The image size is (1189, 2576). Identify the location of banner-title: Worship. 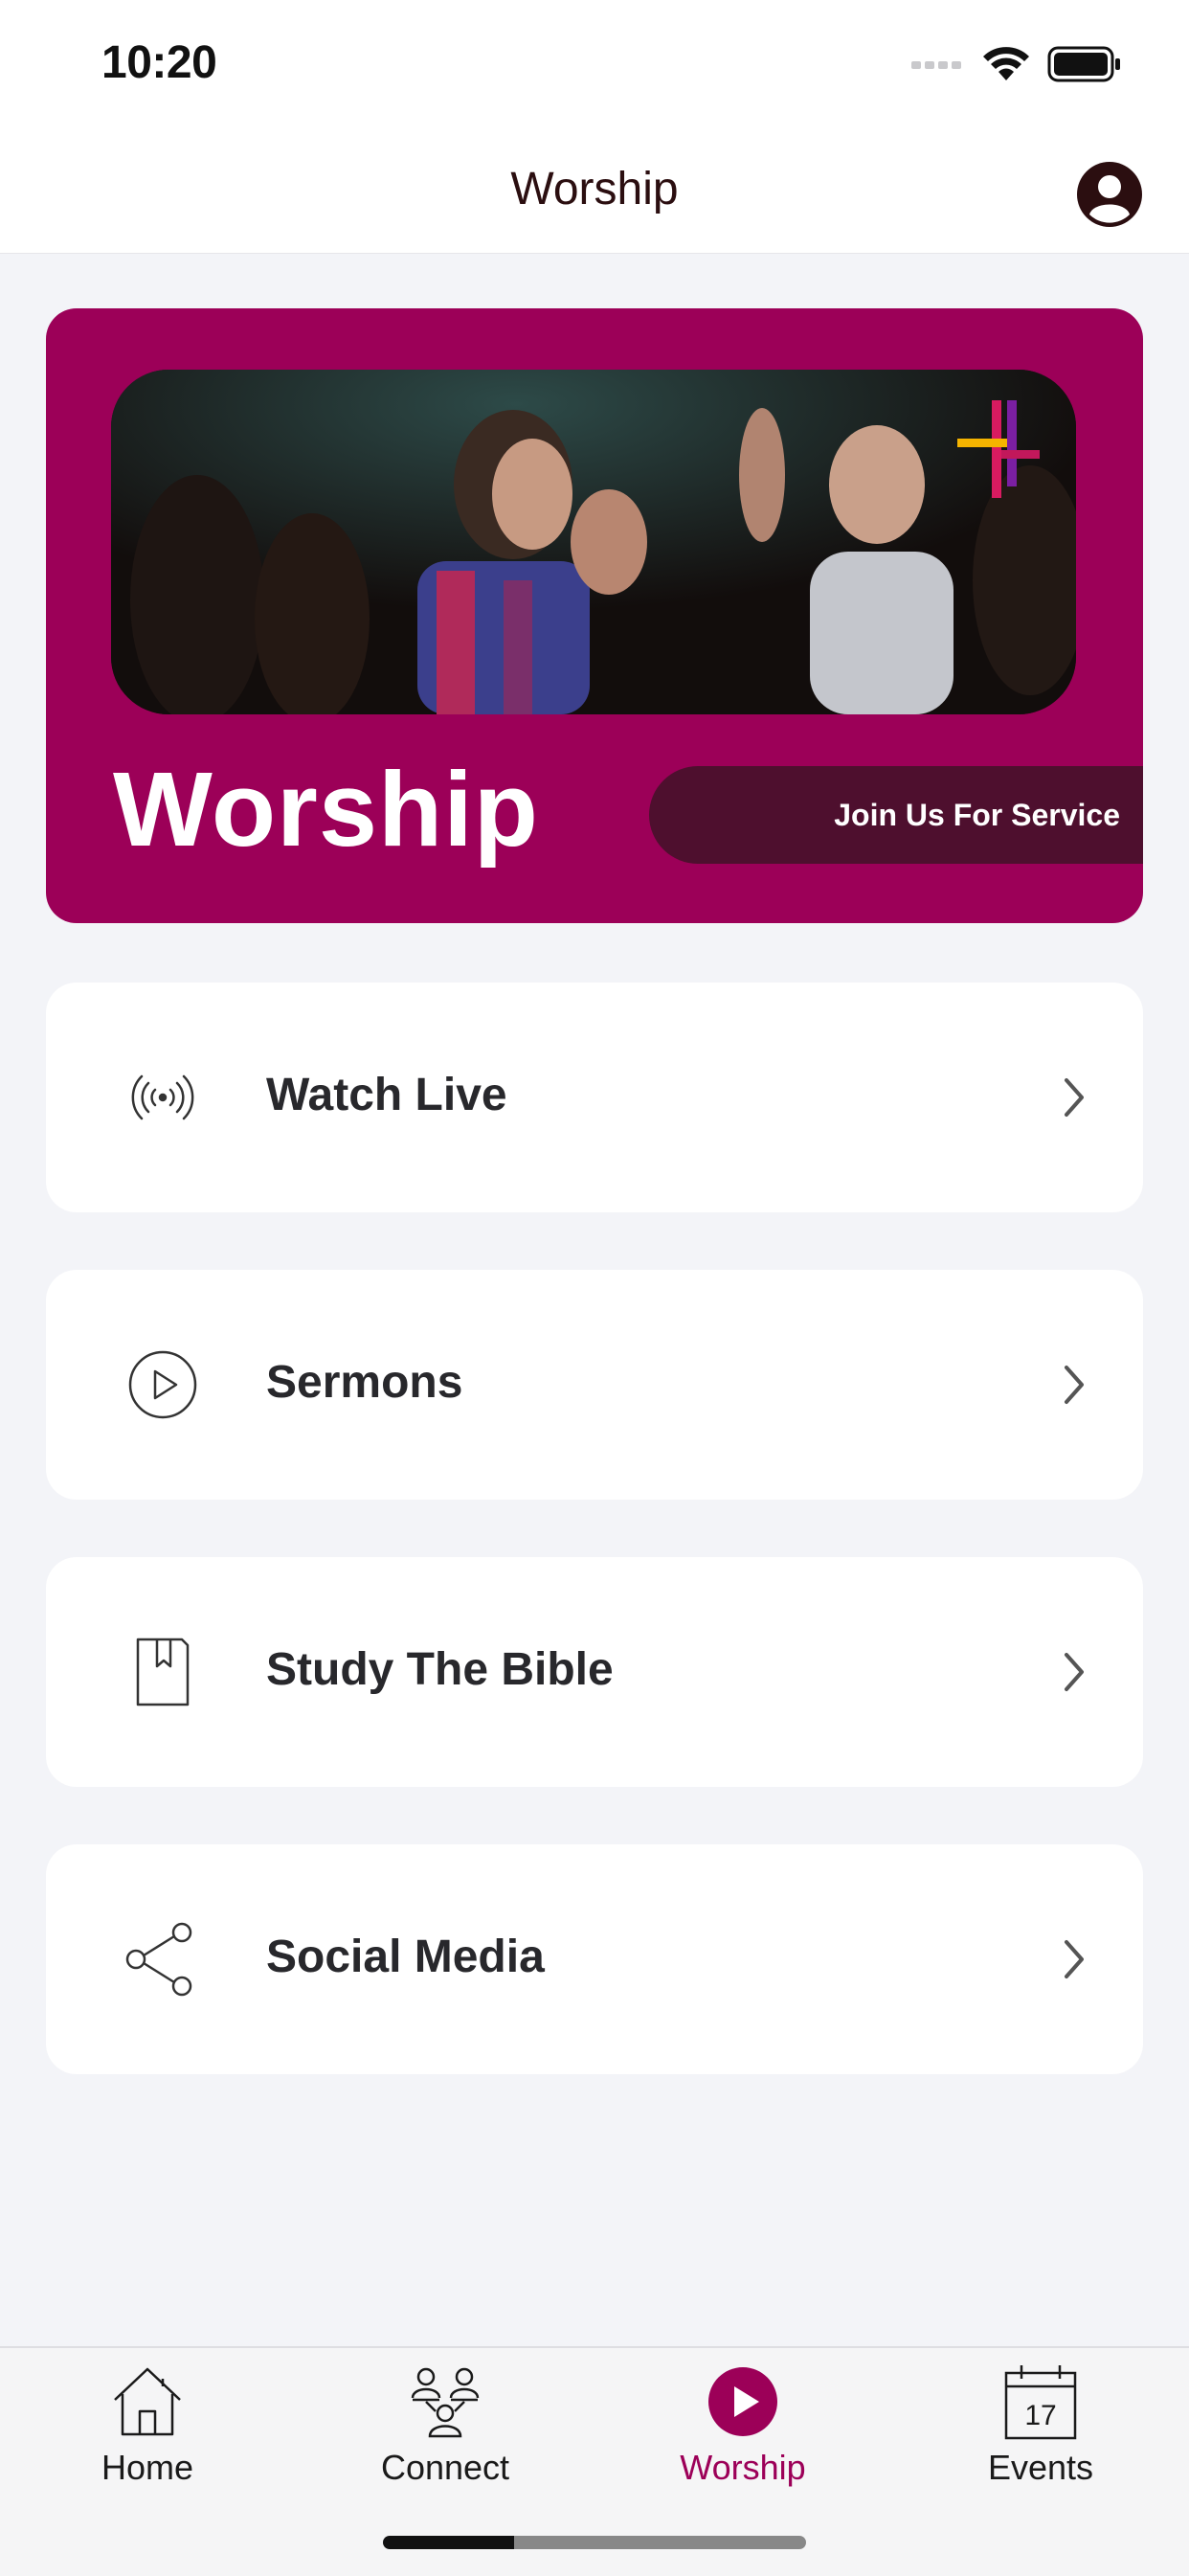
(326, 810).